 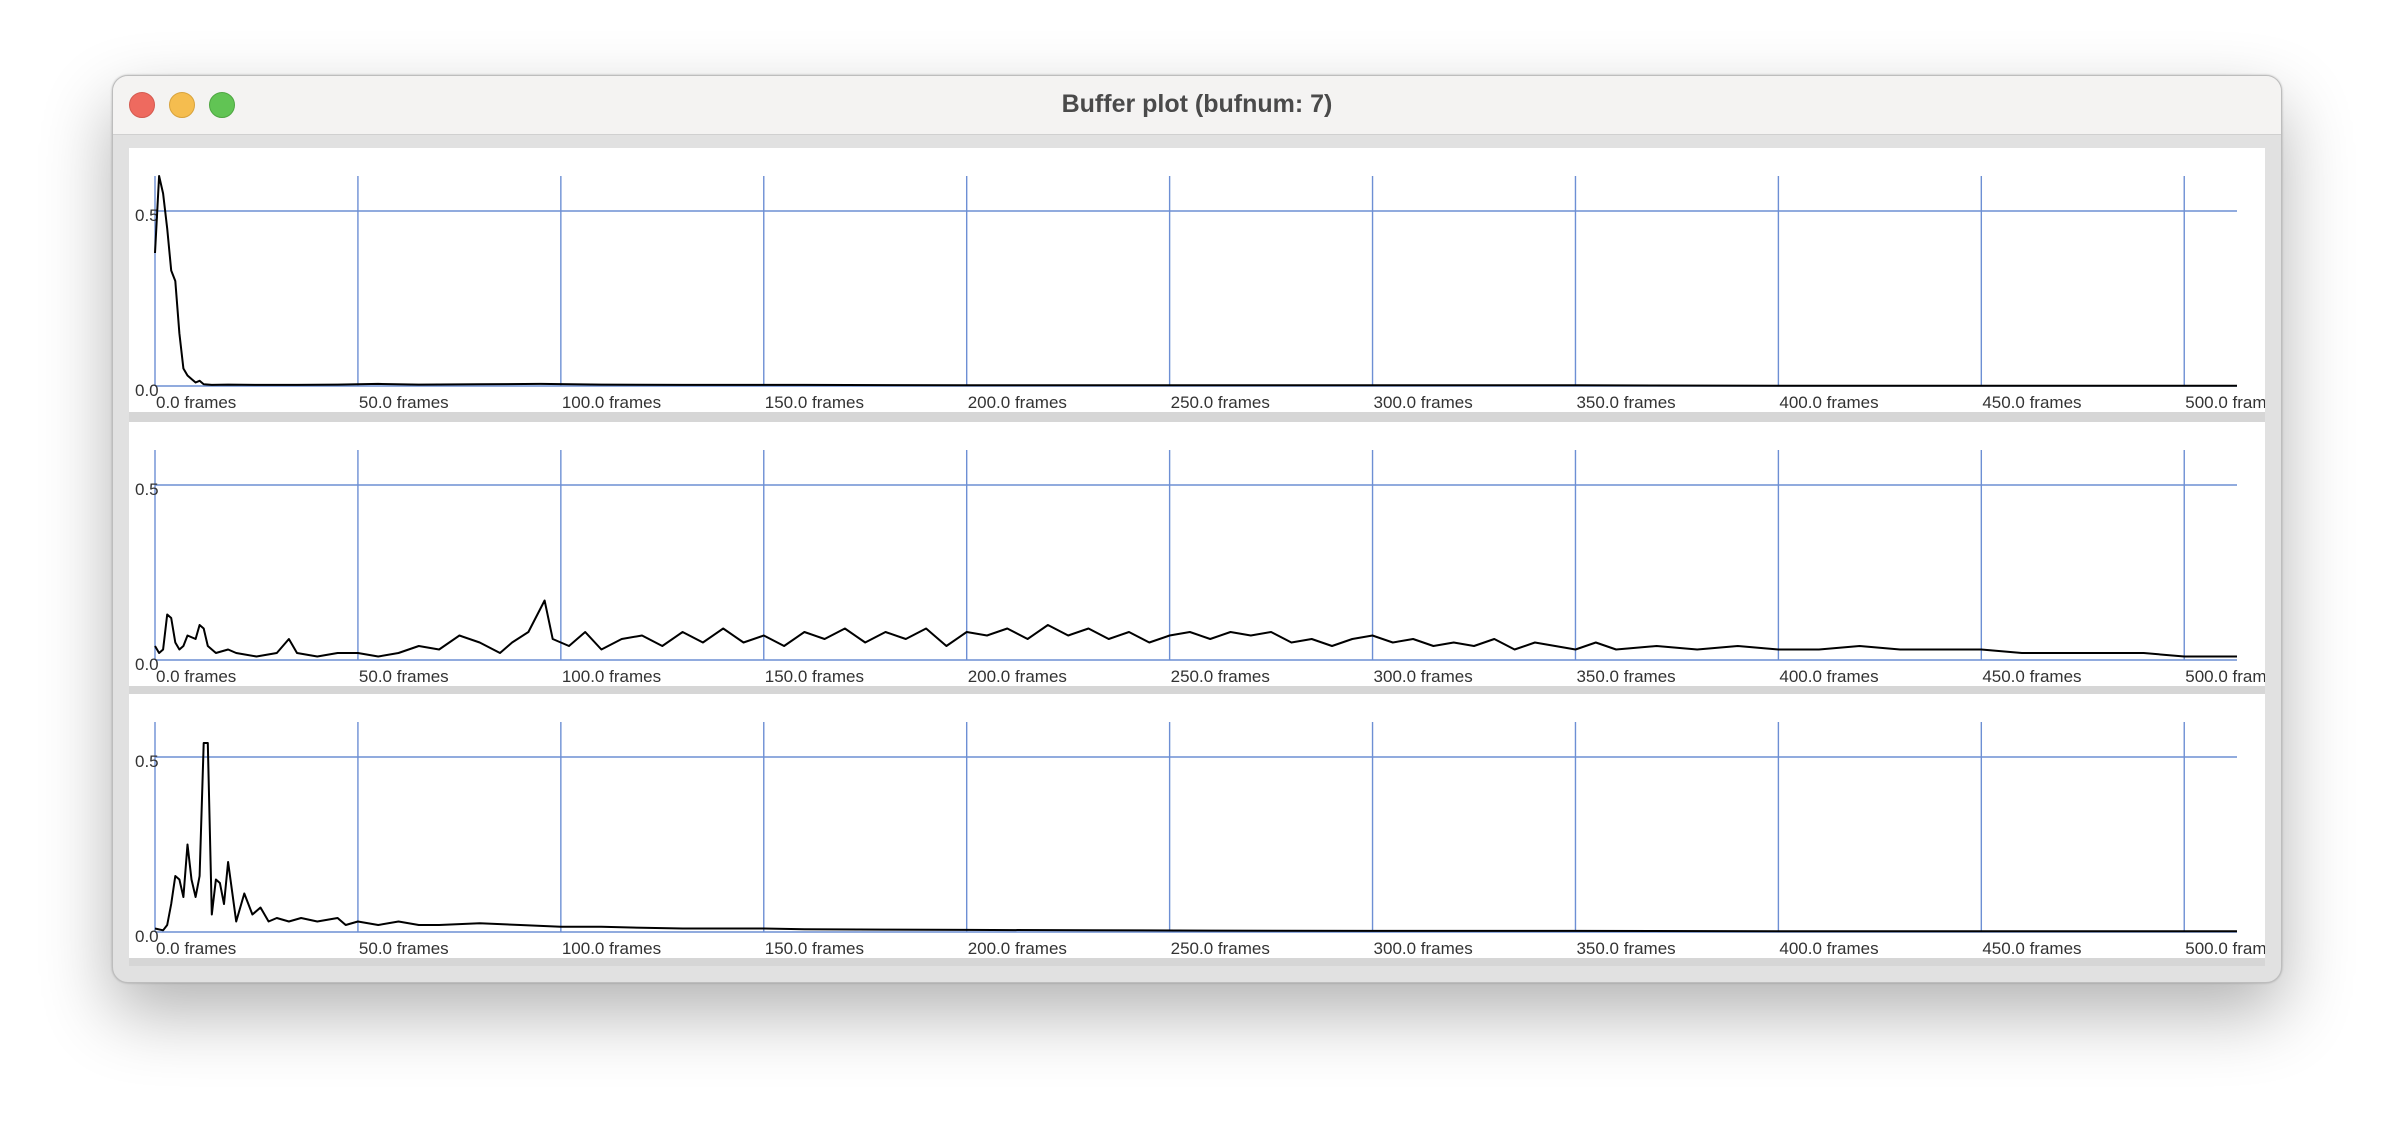 I want to click on title-bar: Buffer plot (bufnum: 7), so click(x=1197, y=105).